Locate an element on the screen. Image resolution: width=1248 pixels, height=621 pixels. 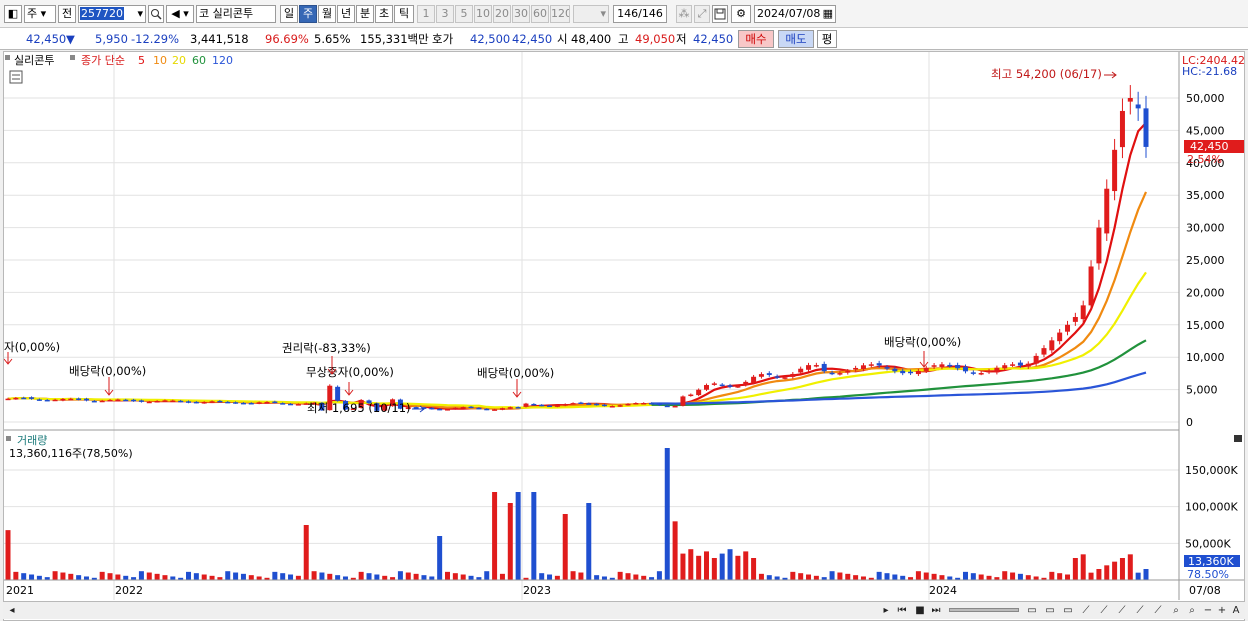
stop-icon: ■ is located at coordinates (920, 611).